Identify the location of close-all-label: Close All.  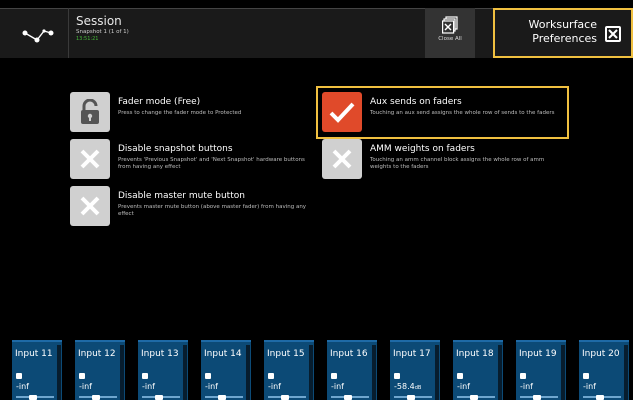
(450, 39).